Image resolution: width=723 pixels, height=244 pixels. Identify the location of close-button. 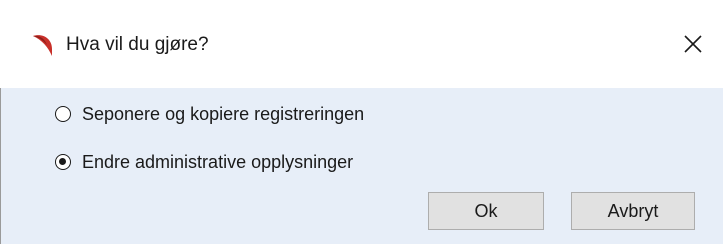
(693, 46).